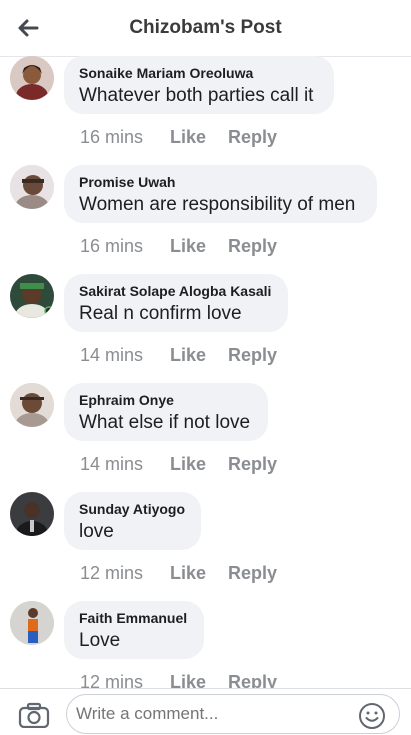 This screenshot has width=411, height=735. What do you see at coordinates (96, 531) in the screenshot?
I see `comment-text: love` at bounding box center [96, 531].